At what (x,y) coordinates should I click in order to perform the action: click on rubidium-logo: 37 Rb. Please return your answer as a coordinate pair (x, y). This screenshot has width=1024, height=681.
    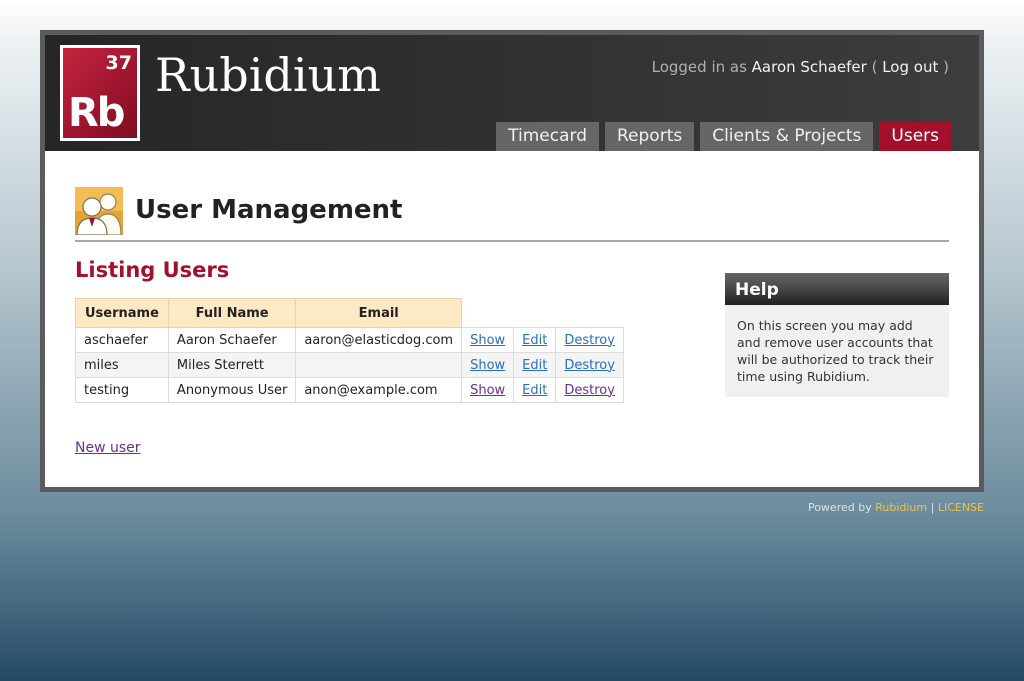
    Looking at the image, I should click on (100, 93).